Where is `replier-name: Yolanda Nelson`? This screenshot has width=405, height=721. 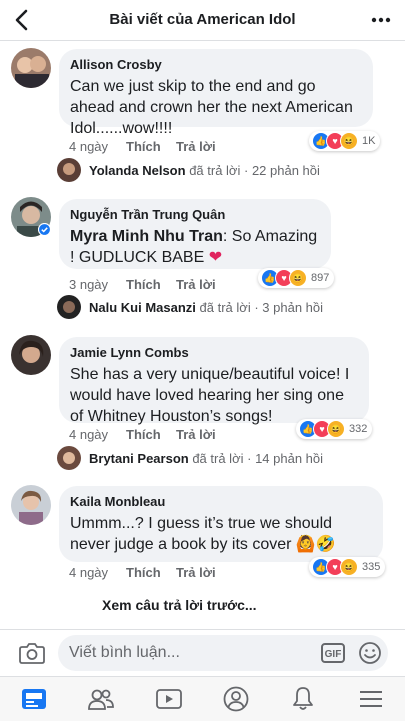 replier-name: Yolanda Nelson is located at coordinates (137, 170).